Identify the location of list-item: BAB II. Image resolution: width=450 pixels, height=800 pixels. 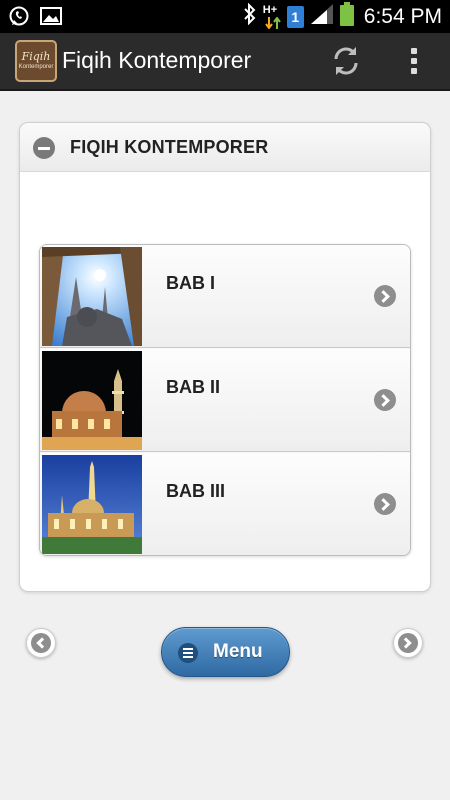
(225, 400).